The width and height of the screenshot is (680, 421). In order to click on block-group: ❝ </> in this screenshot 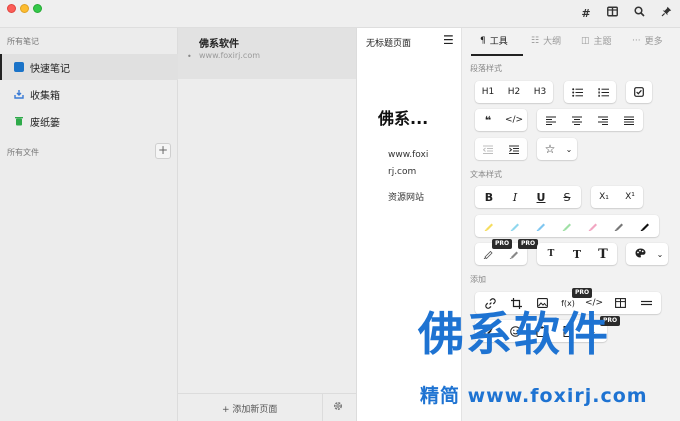, I will do `click(501, 120)`.